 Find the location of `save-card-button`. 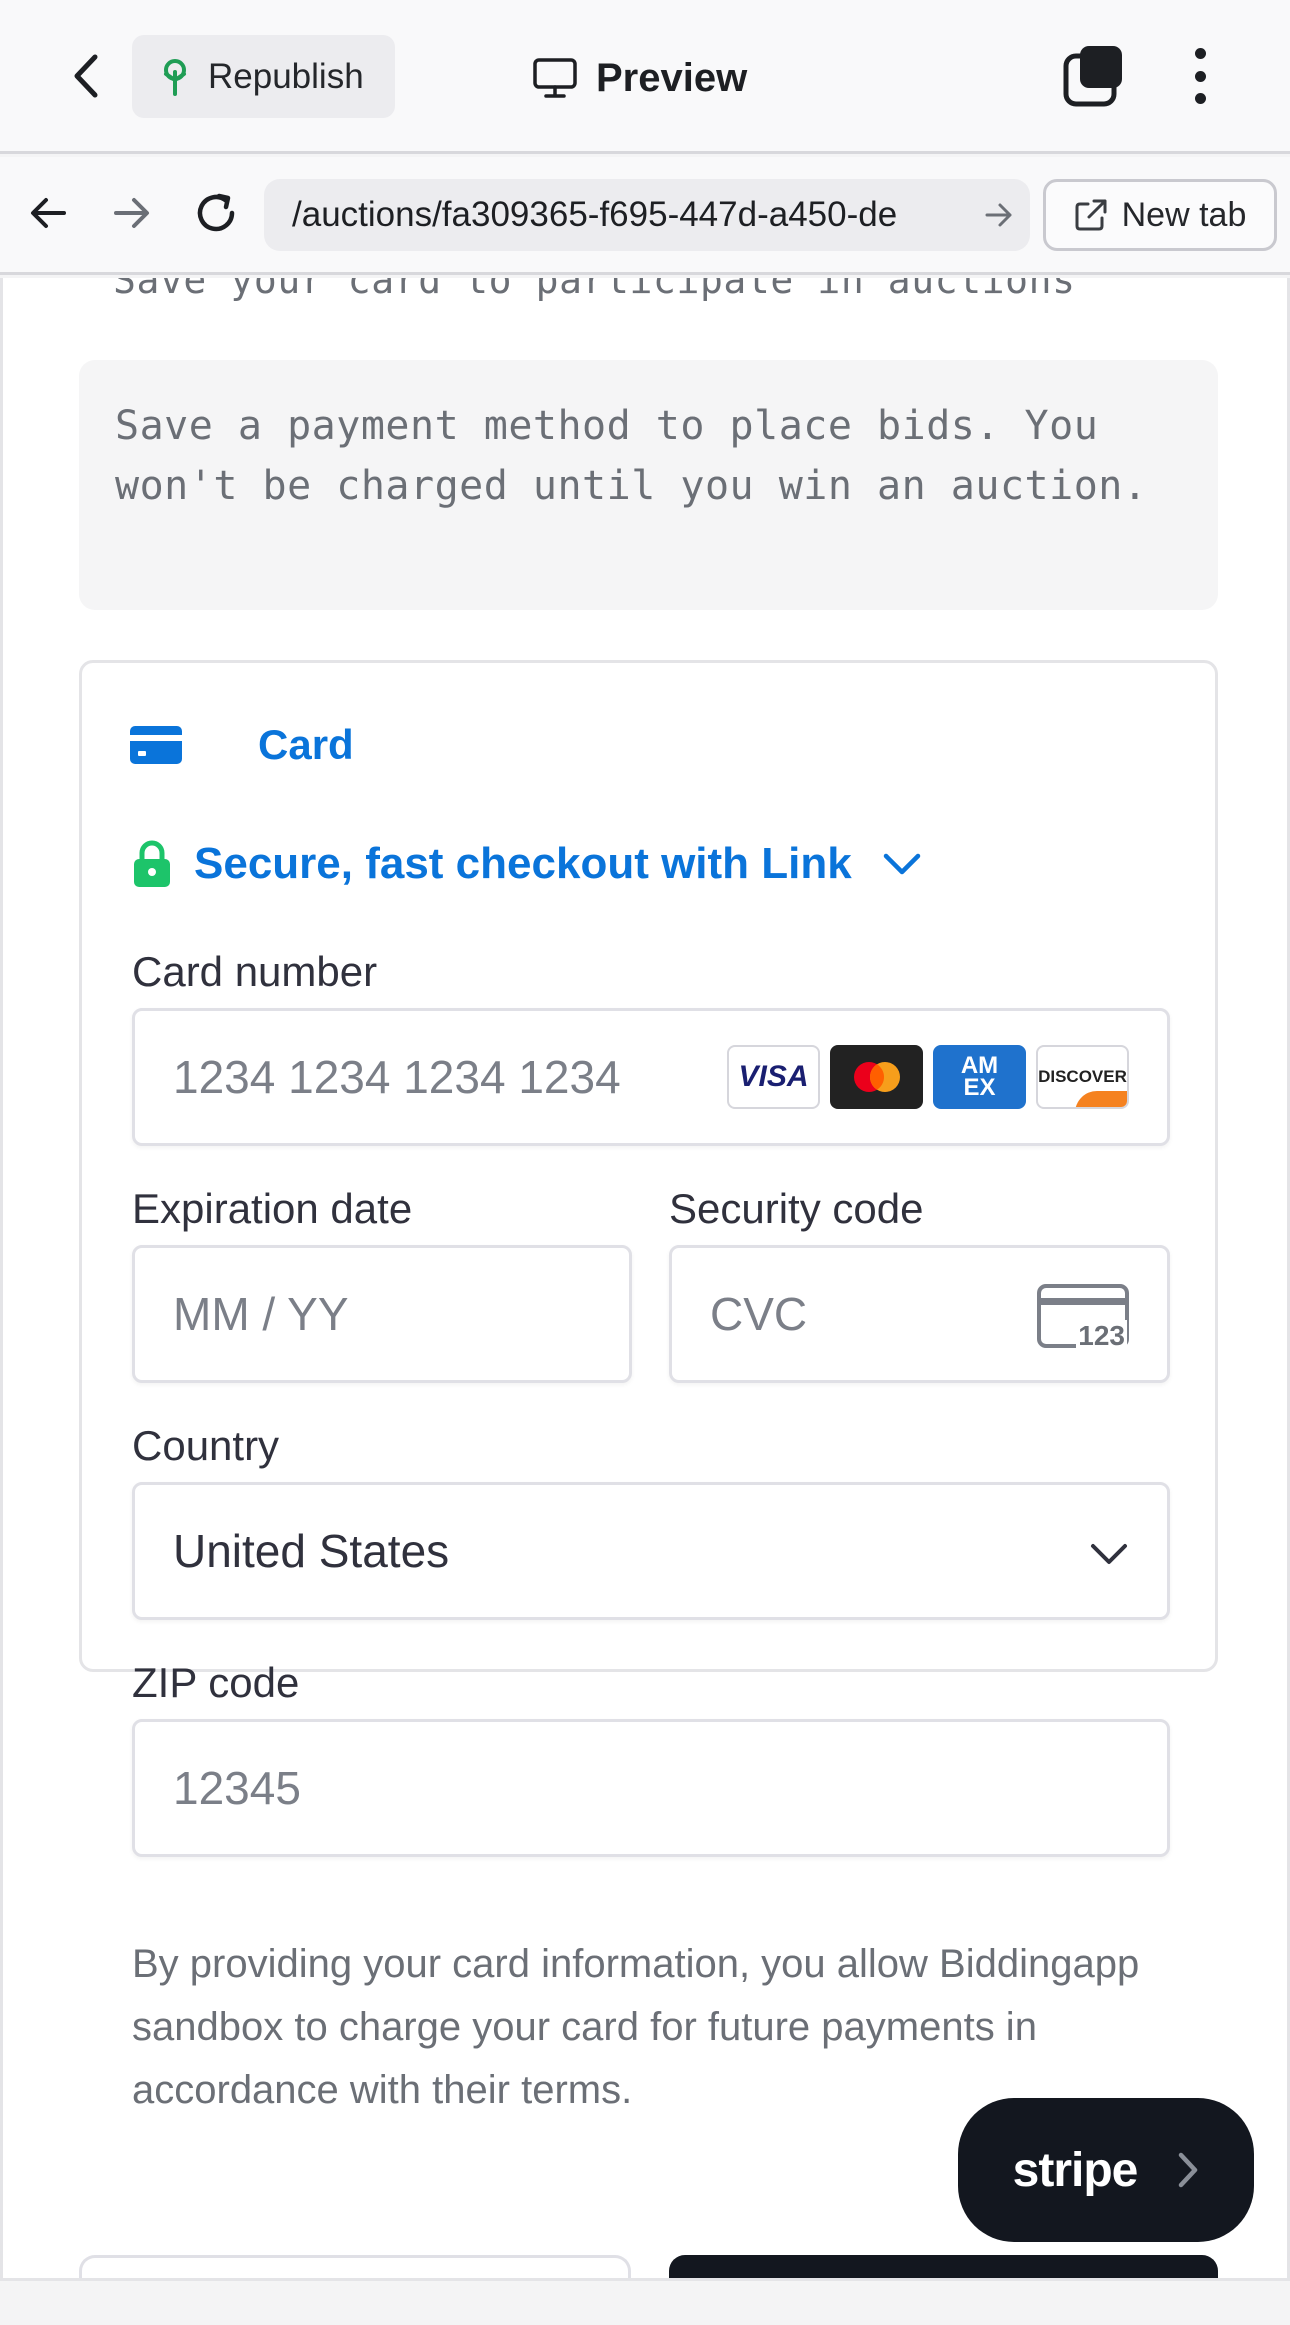

save-card-button is located at coordinates (943, 2266).